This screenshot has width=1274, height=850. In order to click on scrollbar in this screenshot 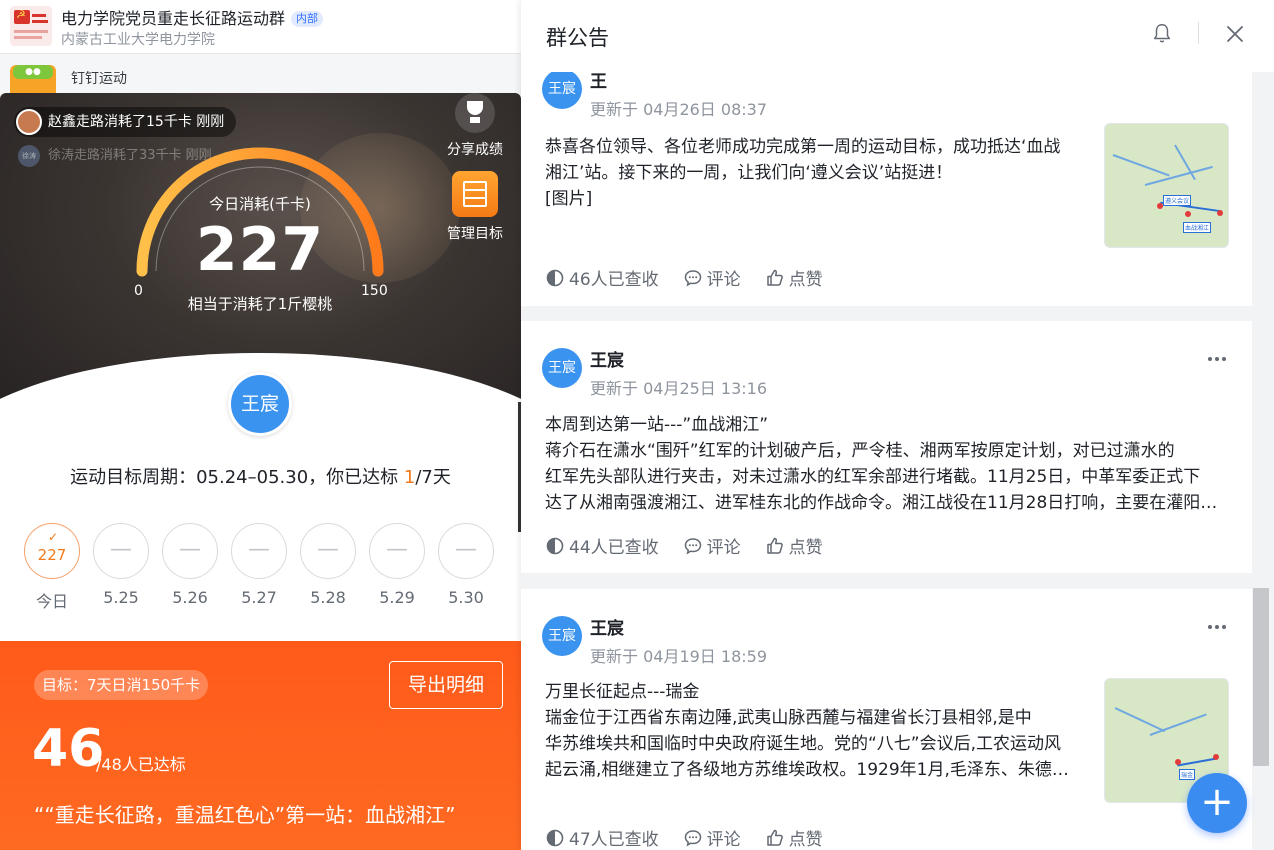, I will do `click(1263, 461)`.